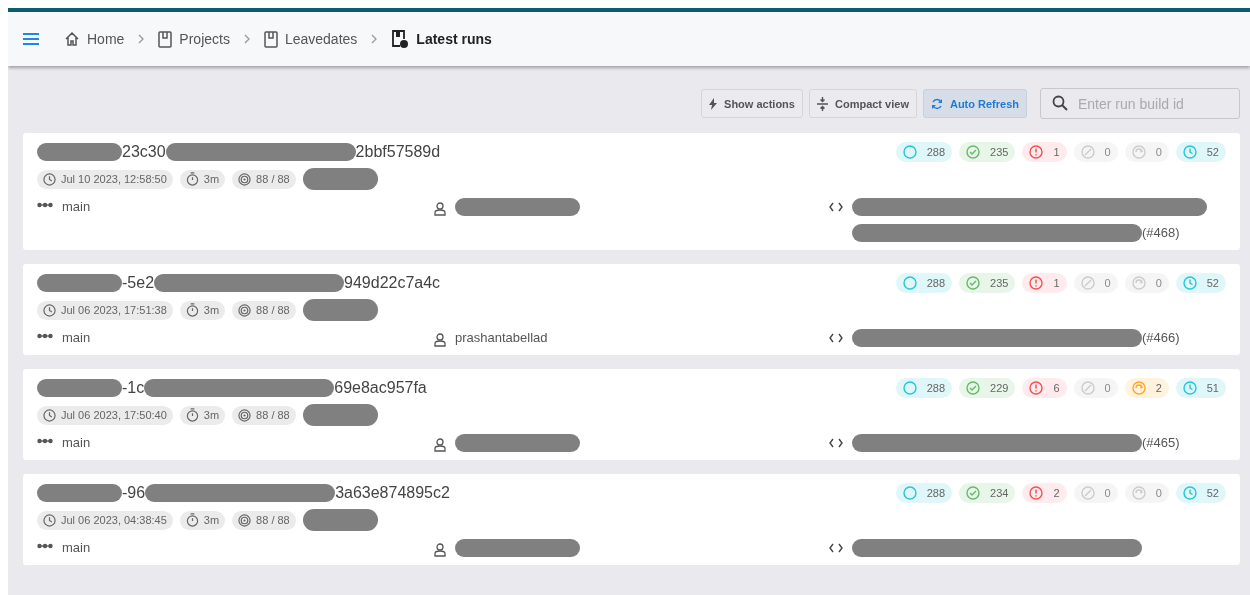 The height and width of the screenshot is (595, 1250). Describe the element at coordinates (987, 493) in the screenshot. I see `stat-badge: 234` at that location.